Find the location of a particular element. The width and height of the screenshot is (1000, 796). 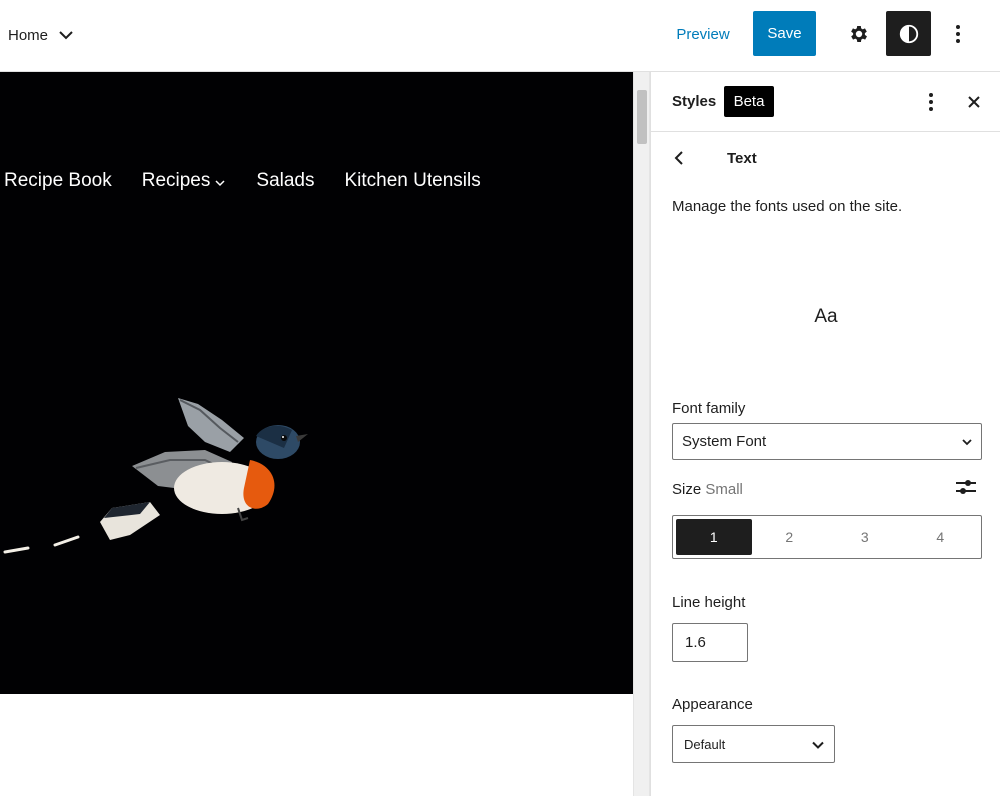

size-option-3: 3 is located at coordinates (865, 537).